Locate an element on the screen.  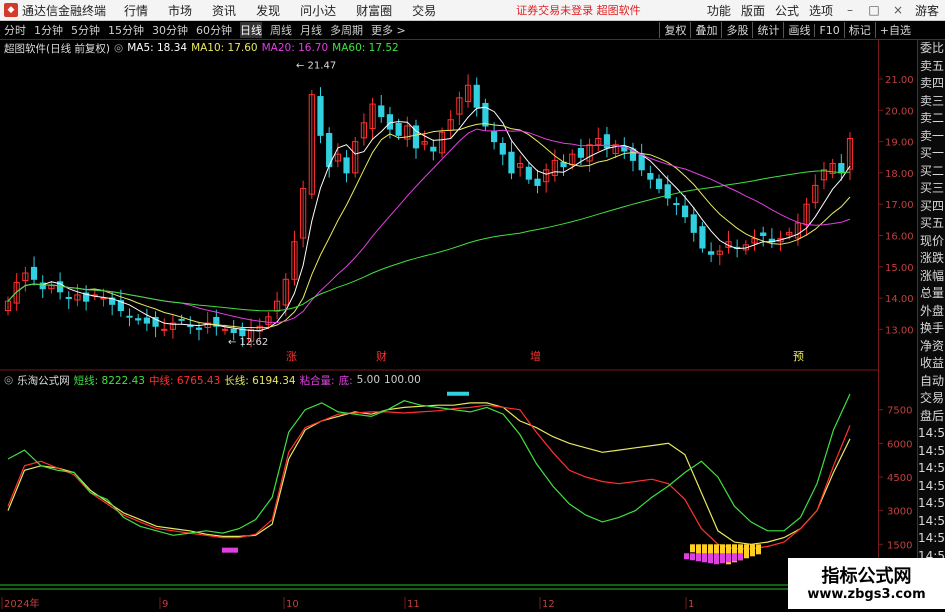
sidebar-item: 买三 is located at coordinates (931, 189).